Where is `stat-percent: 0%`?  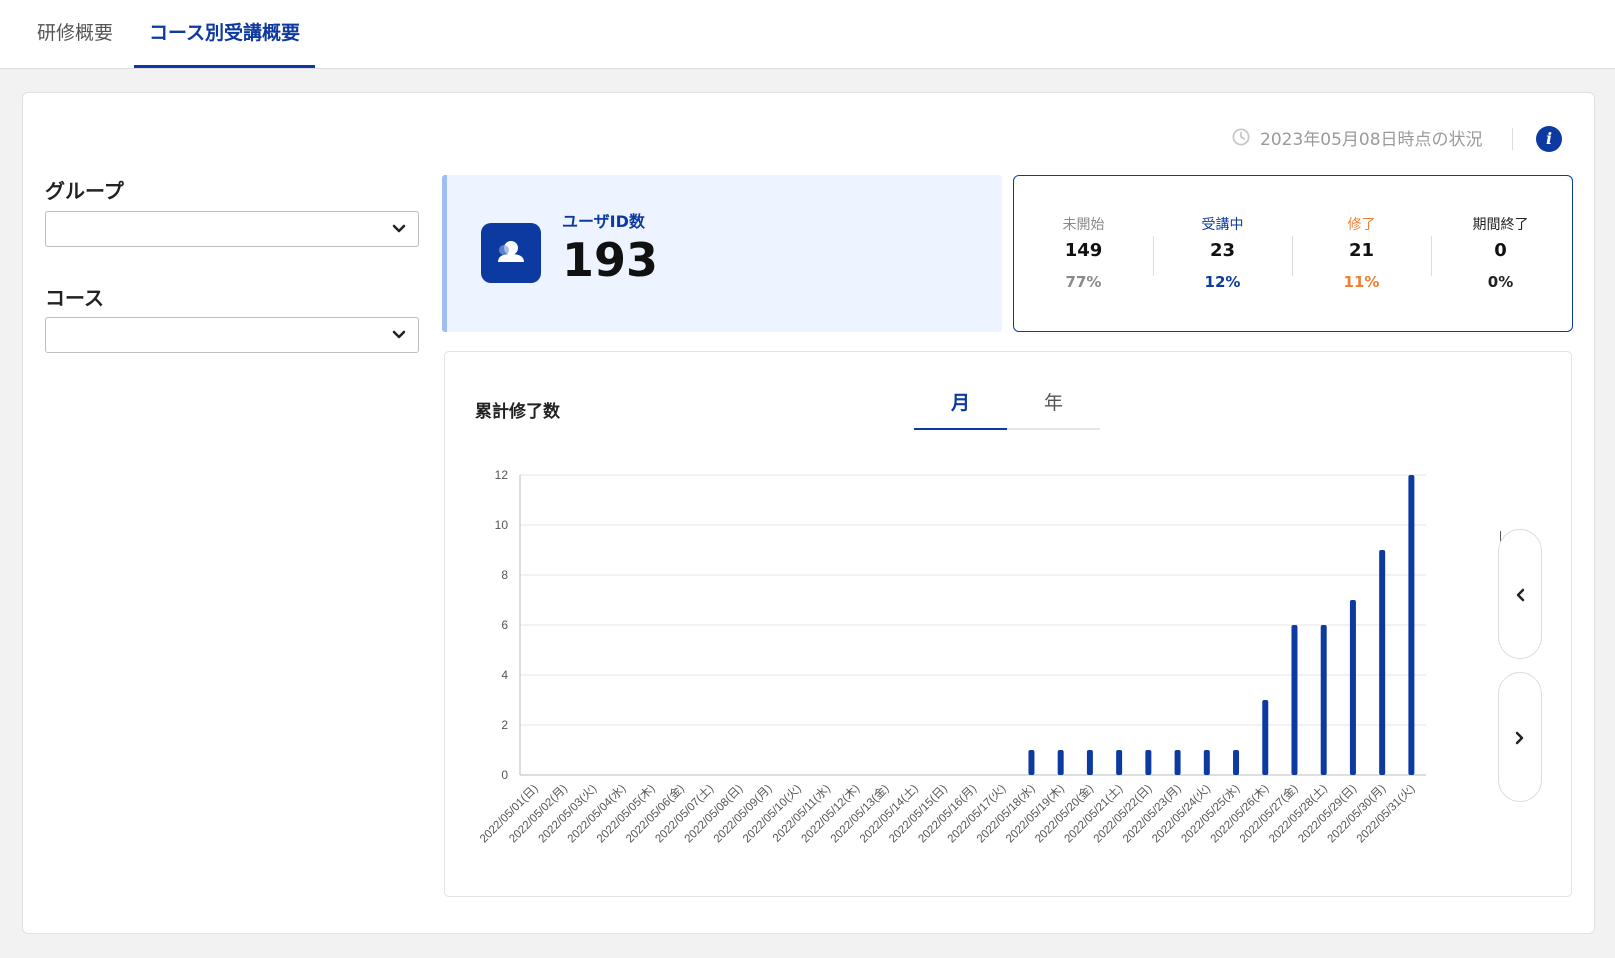 stat-percent: 0% is located at coordinates (1500, 282).